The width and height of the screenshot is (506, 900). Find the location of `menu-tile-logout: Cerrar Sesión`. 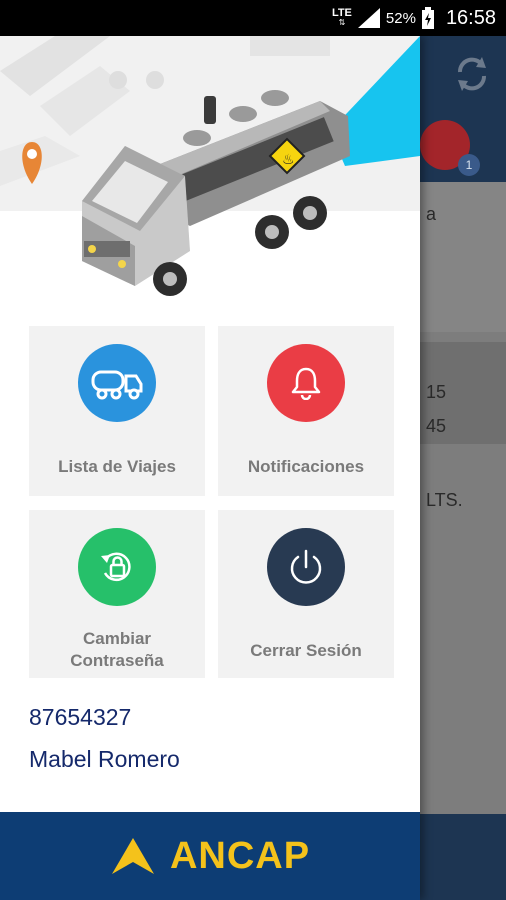

menu-tile-logout: Cerrar Sesión is located at coordinates (306, 594).